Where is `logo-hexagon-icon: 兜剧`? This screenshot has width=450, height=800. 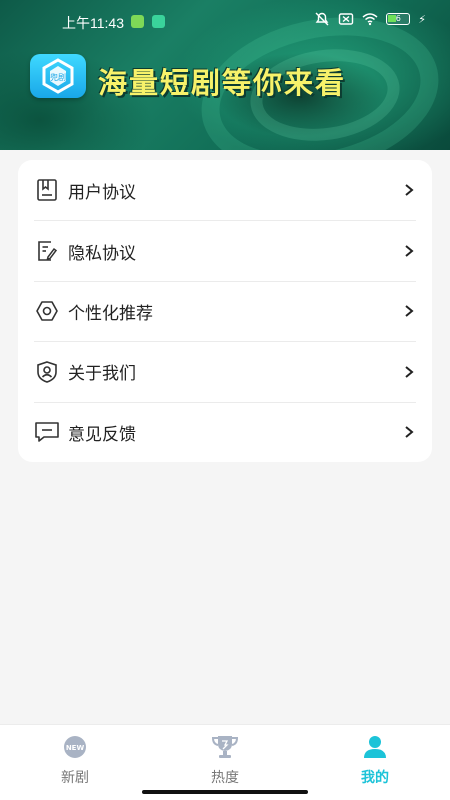 logo-hexagon-icon: 兜剧 is located at coordinates (58, 76).